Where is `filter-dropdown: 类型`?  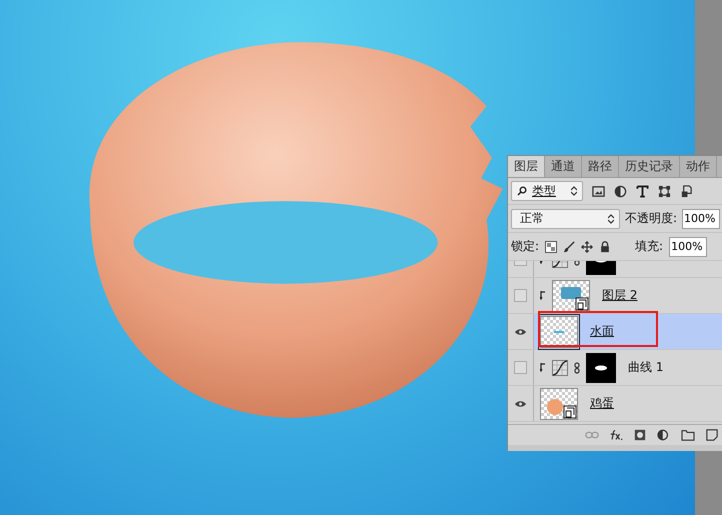 filter-dropdown: 类型 is located at coordinates (547, 191).